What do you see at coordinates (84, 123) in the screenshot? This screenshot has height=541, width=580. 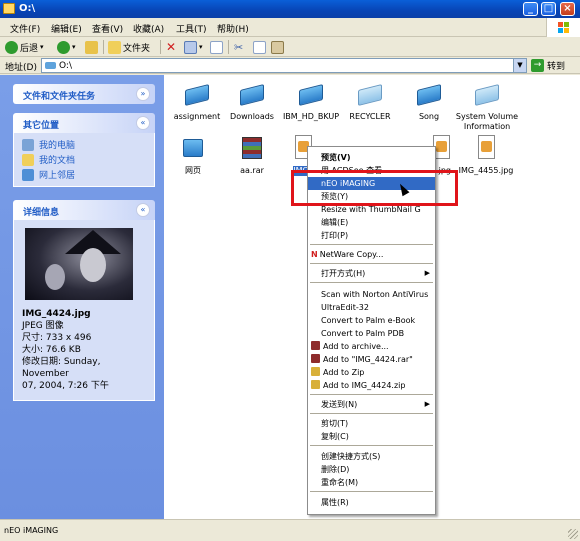 I see `places-header: 其它位置 «` at bounding box center [84, 123].